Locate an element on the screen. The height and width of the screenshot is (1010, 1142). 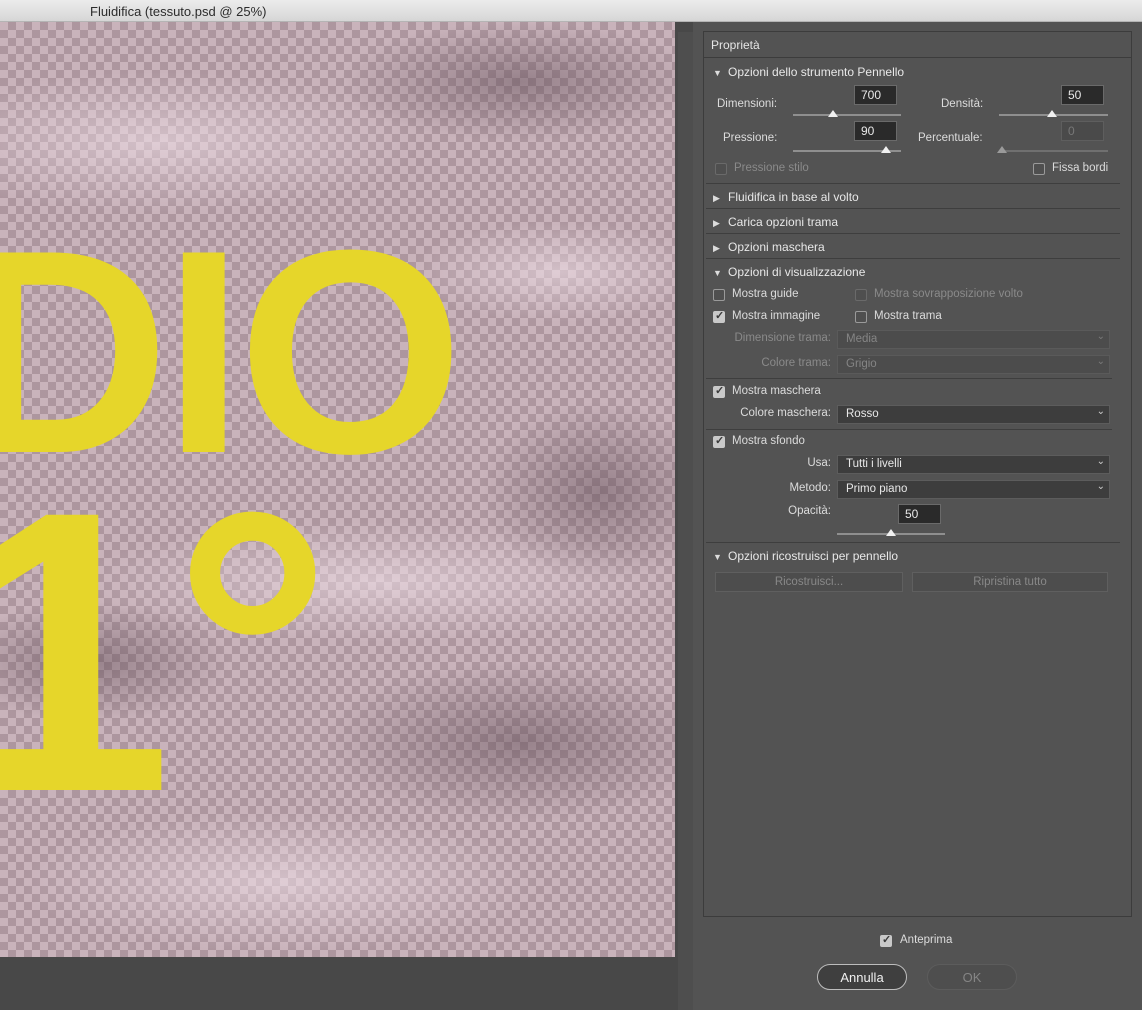
restore-all-button: Ripristina tutto is located at coordinates (1010, 582).